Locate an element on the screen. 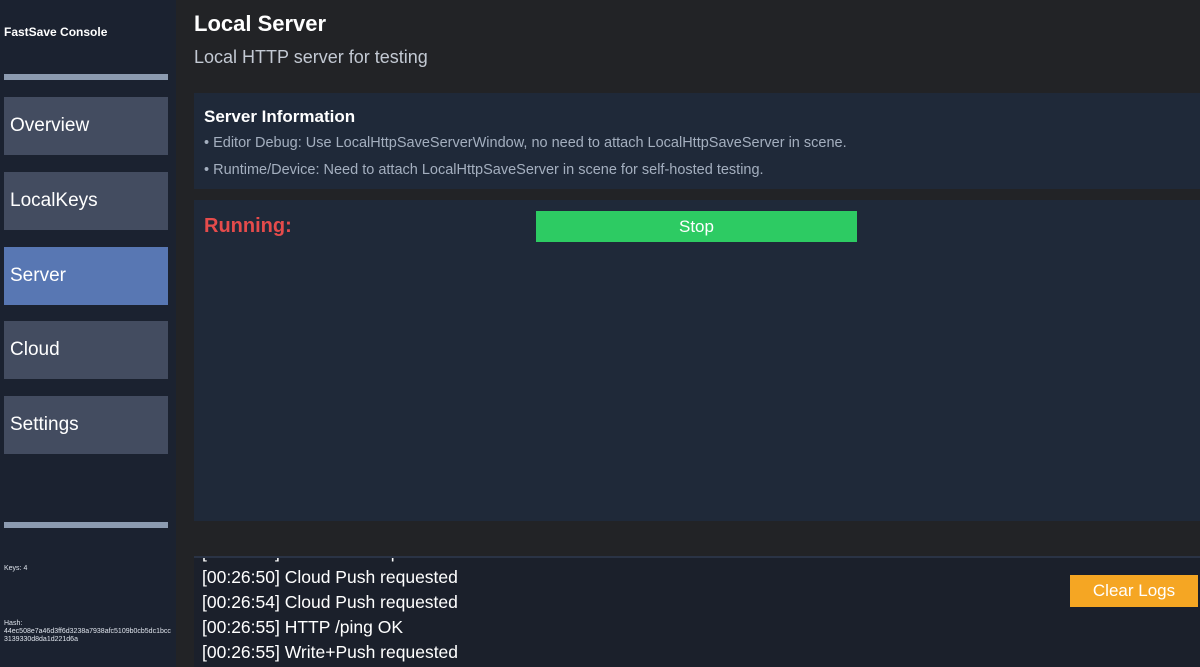  stop-button: Stop is located at coordinates (696, 226).